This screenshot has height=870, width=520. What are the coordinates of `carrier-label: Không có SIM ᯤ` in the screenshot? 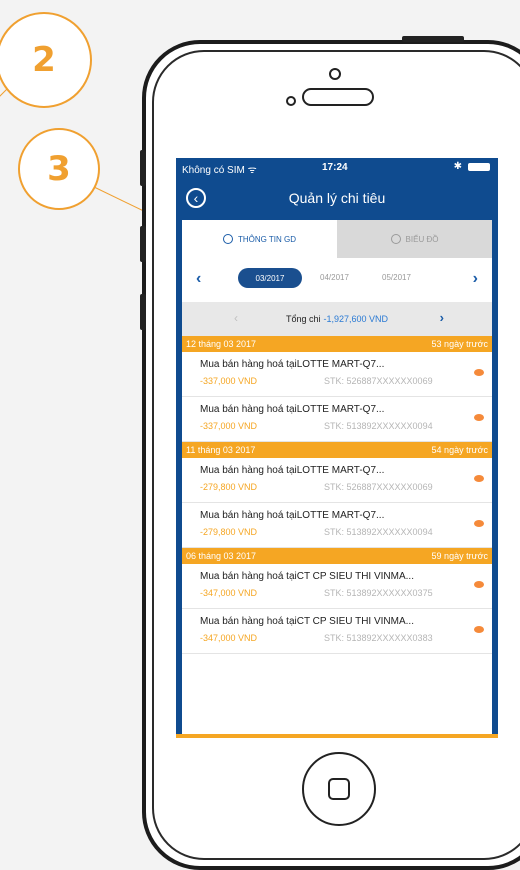 It's located at (219, 170).